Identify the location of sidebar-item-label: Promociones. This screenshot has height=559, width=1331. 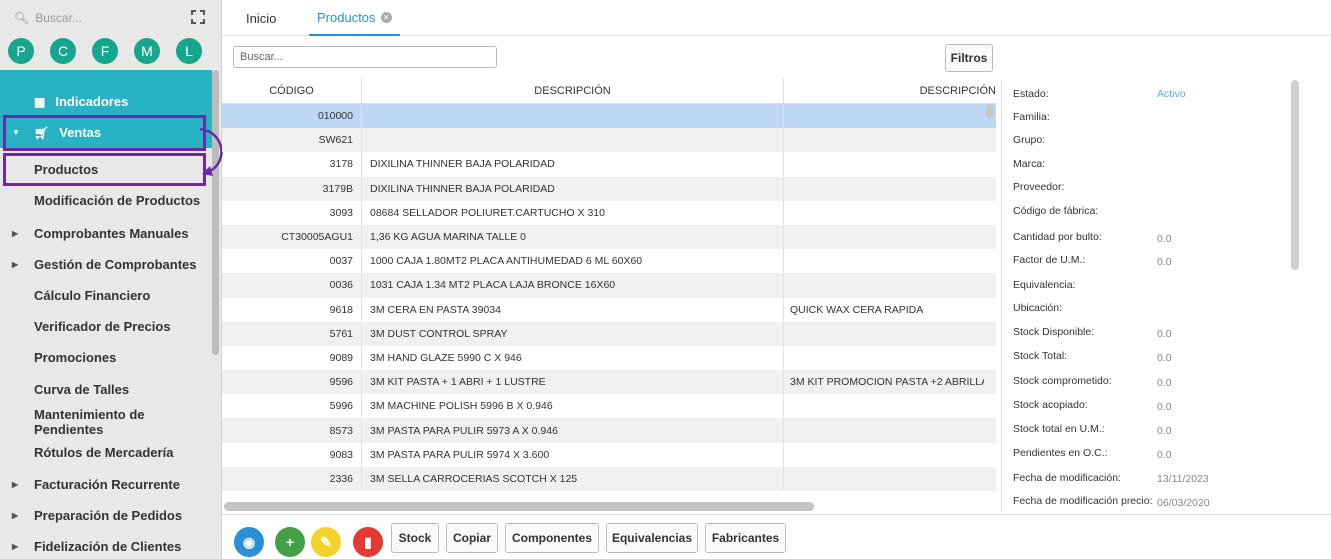
(75, 357).